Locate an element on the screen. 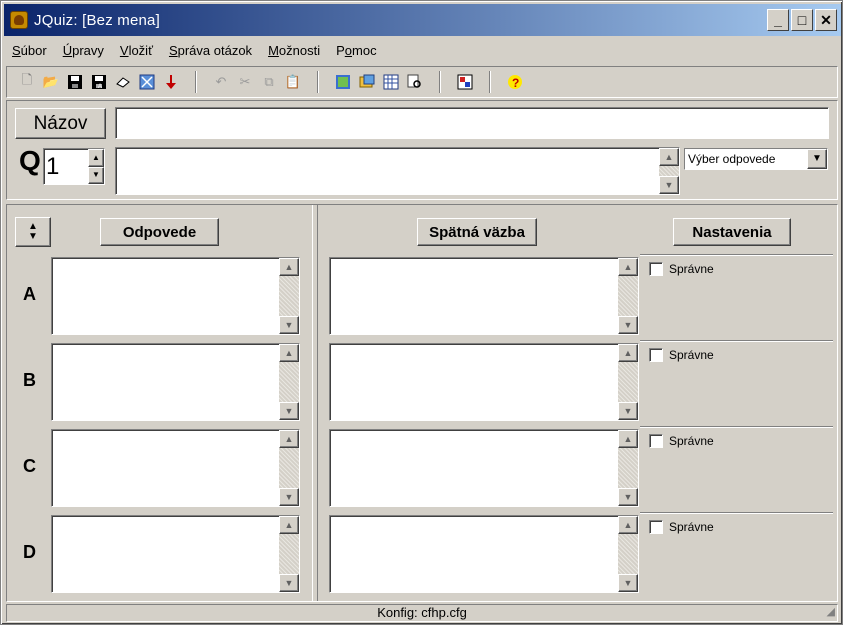 The height and width of the screenshot is (625, 843). spin-up-button: ▲ is located at coordinates (96, 158).